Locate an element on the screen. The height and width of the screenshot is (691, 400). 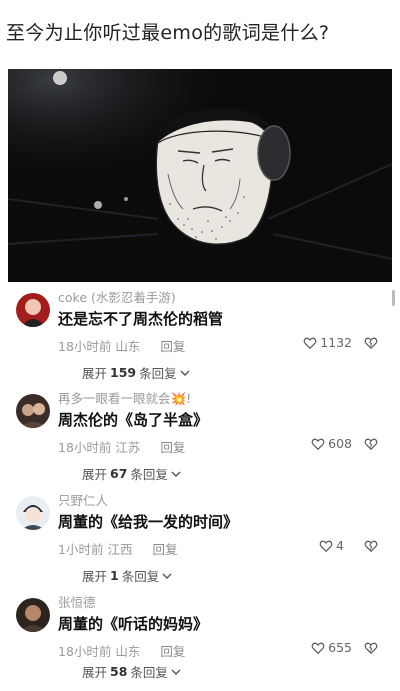
comment-text: 周董的《给我一发的时间》 is located at coordinates (148, 522).